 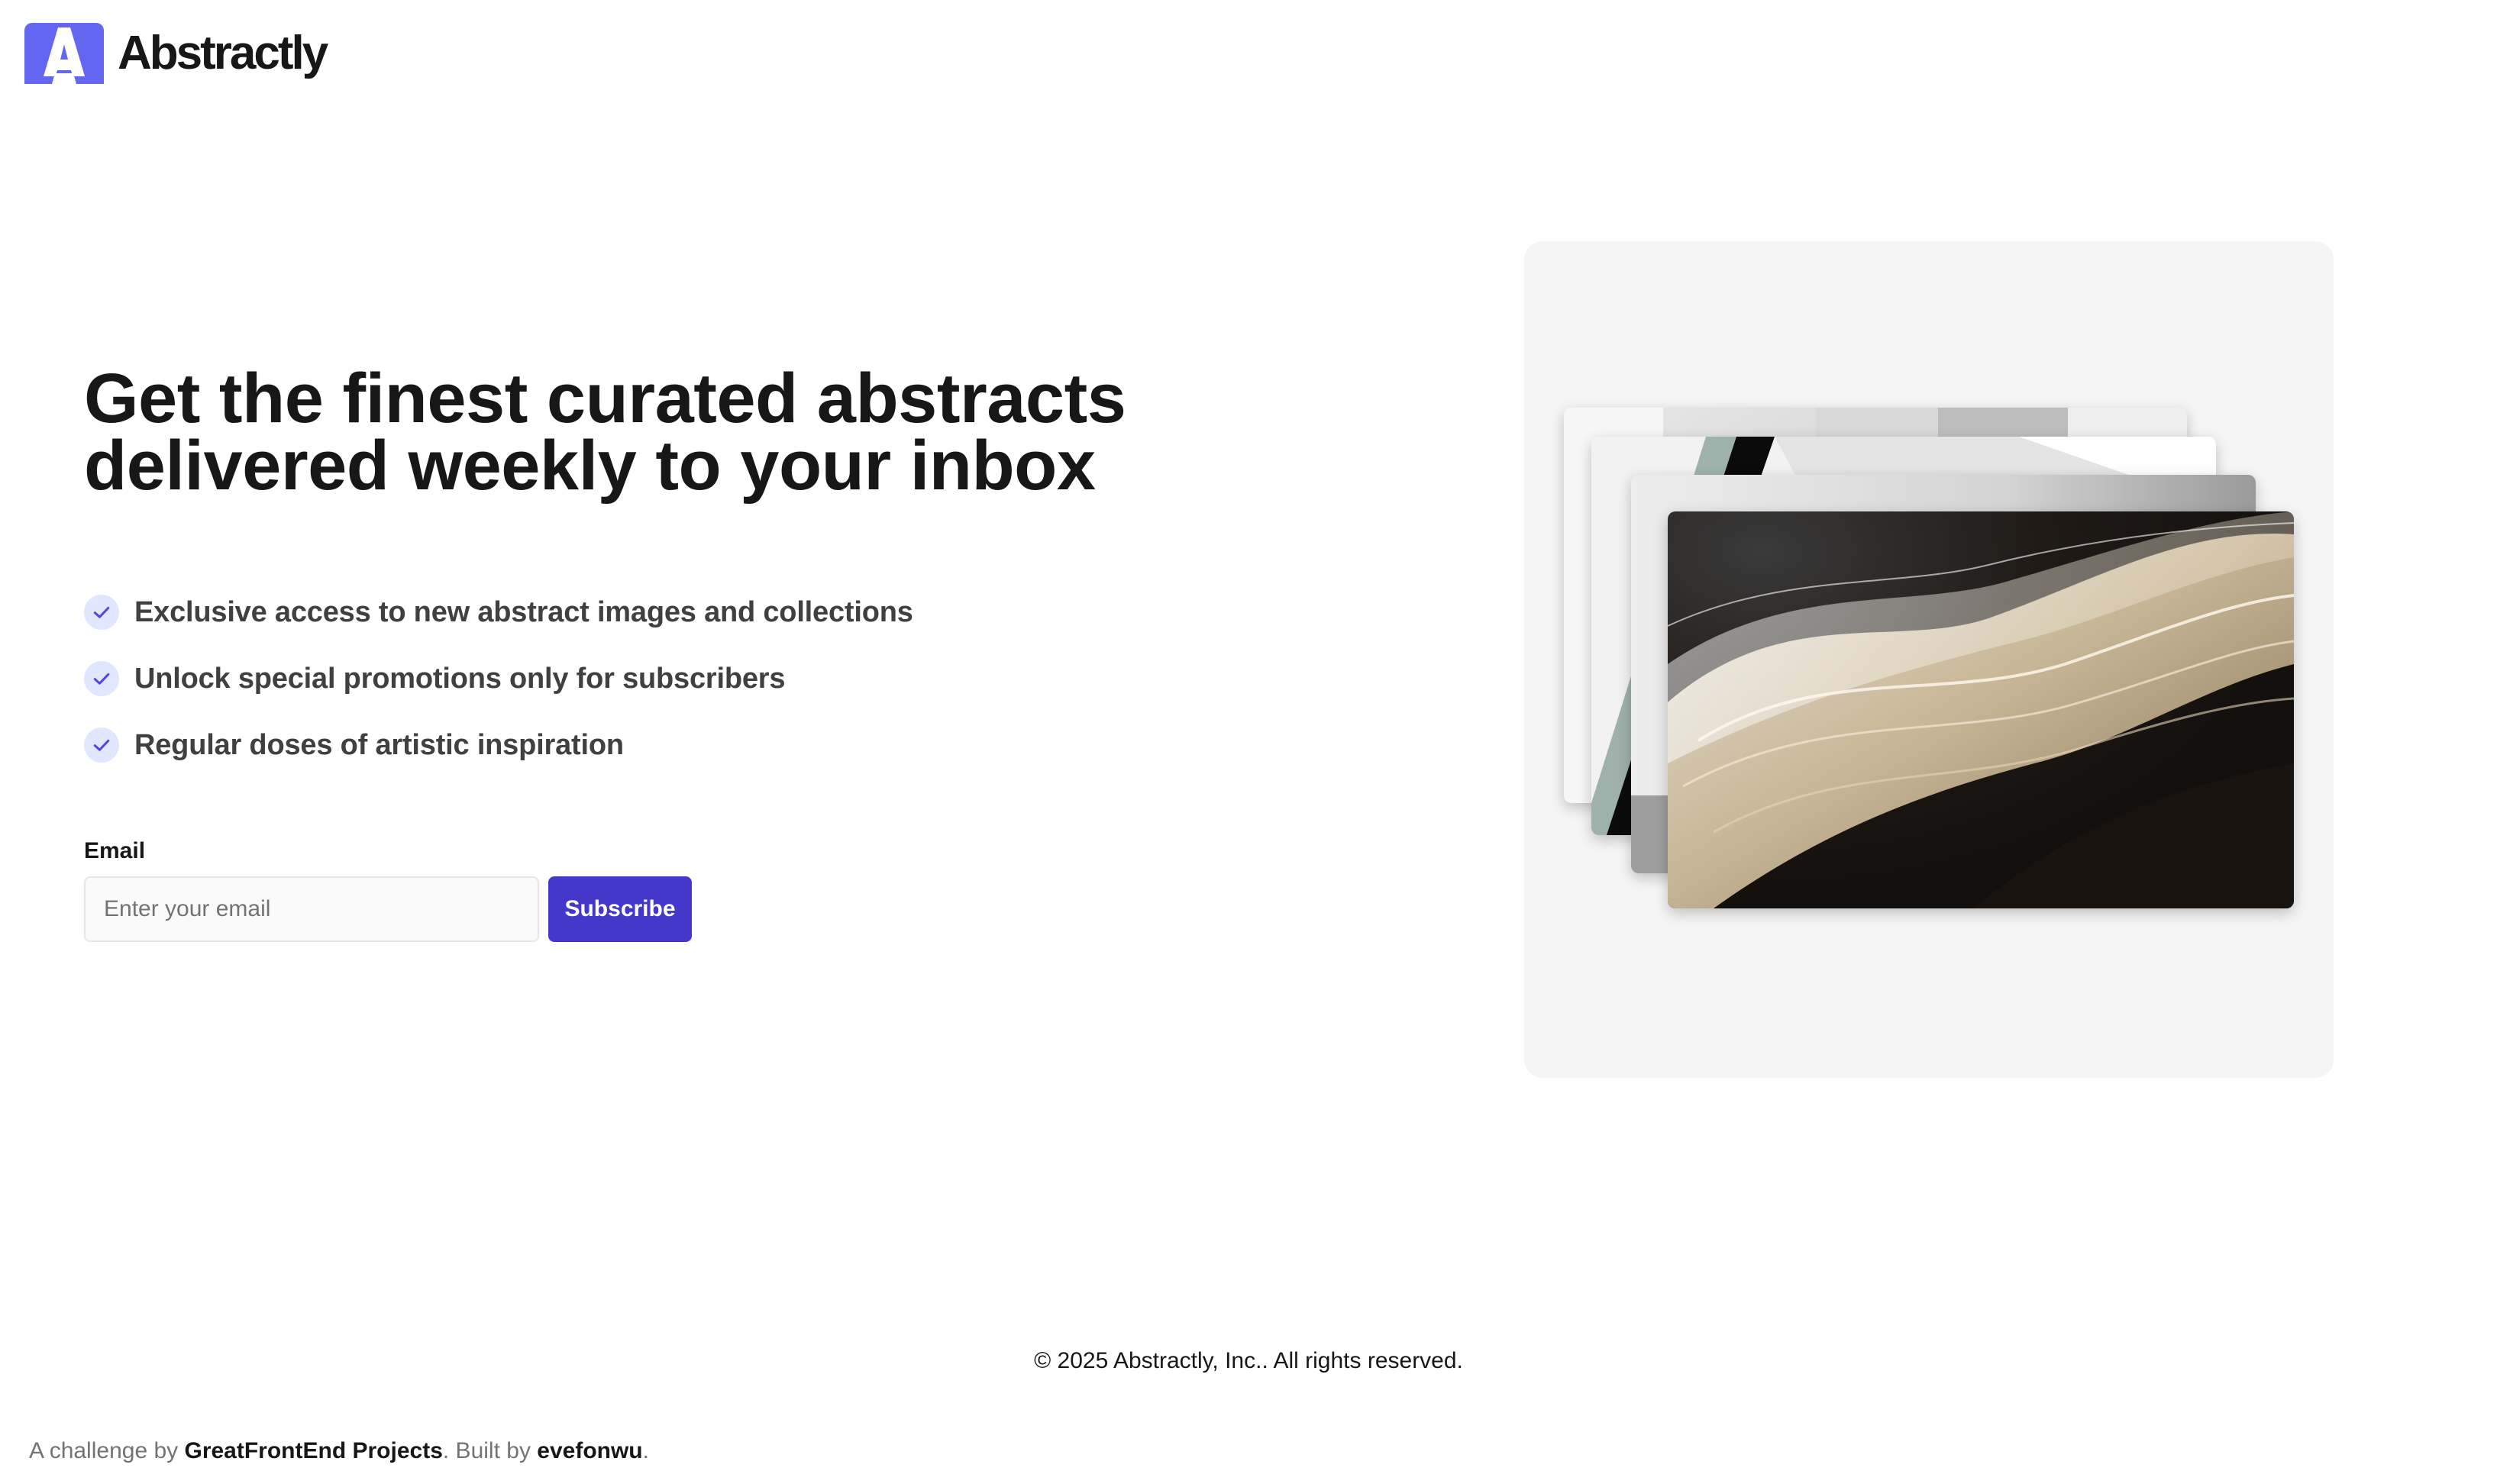 I want to click on credit-suffix: ., so click(x=645, y=1450).